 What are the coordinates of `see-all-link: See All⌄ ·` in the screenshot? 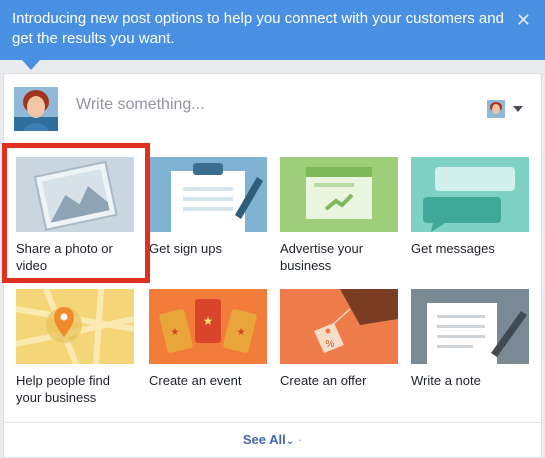 It's located at (272, 440).